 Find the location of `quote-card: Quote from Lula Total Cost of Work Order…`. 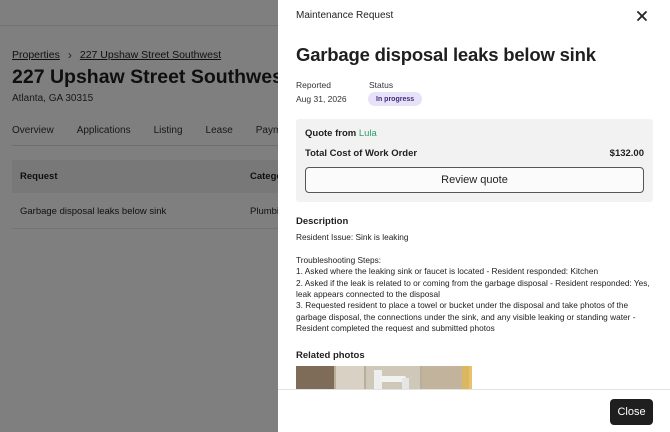

quote-card: Quote from Lula Total Cost of Work Order… is located at coordinates (474, 160).